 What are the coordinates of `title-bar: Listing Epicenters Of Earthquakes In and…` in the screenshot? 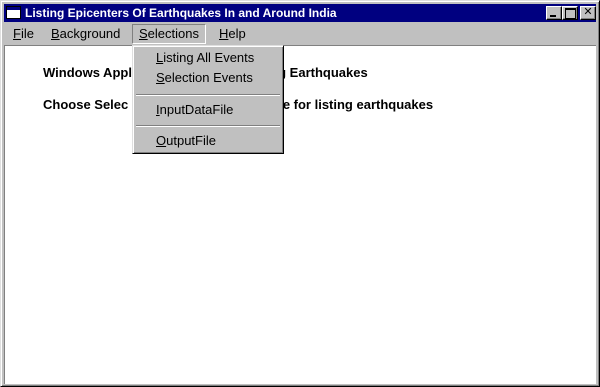 It's located at (300, 13).